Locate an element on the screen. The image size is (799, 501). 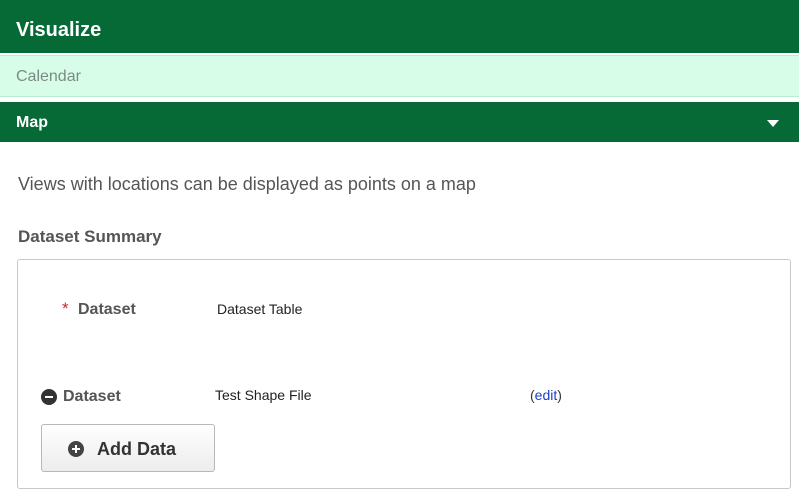
minus-circle-icon is located at coordinates (49, 397).